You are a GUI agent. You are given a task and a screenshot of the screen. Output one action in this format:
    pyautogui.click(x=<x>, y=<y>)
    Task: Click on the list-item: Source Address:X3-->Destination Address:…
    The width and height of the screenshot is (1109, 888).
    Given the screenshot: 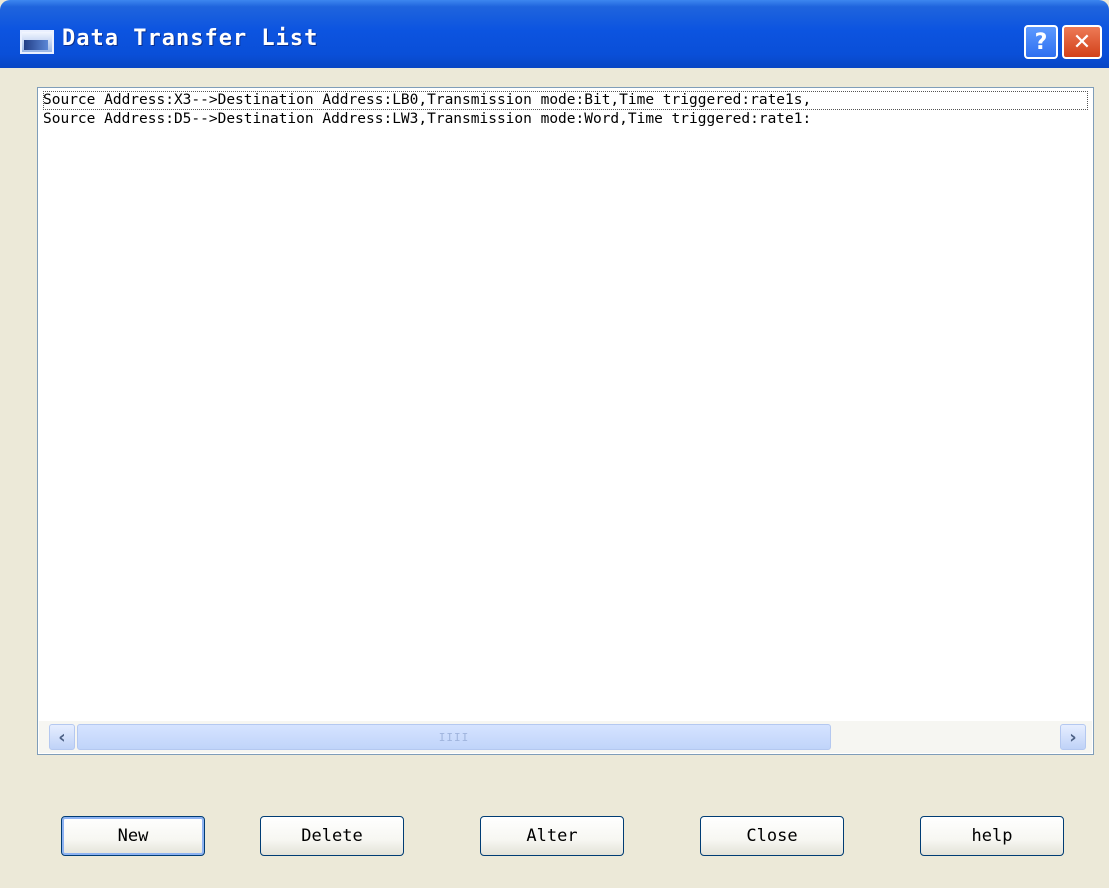 What is the action you would take?
    pyautogui.click(x=565, y=100)
    